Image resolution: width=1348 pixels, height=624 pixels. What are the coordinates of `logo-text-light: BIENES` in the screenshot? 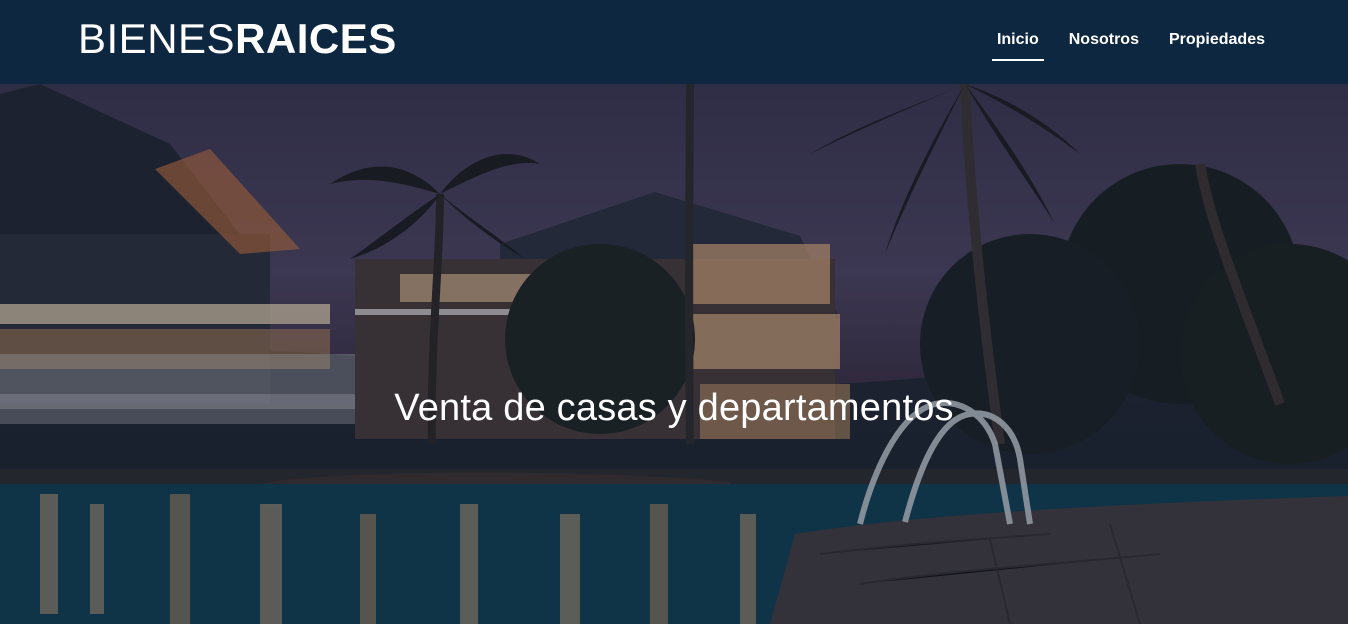 It's located at (157, 38).